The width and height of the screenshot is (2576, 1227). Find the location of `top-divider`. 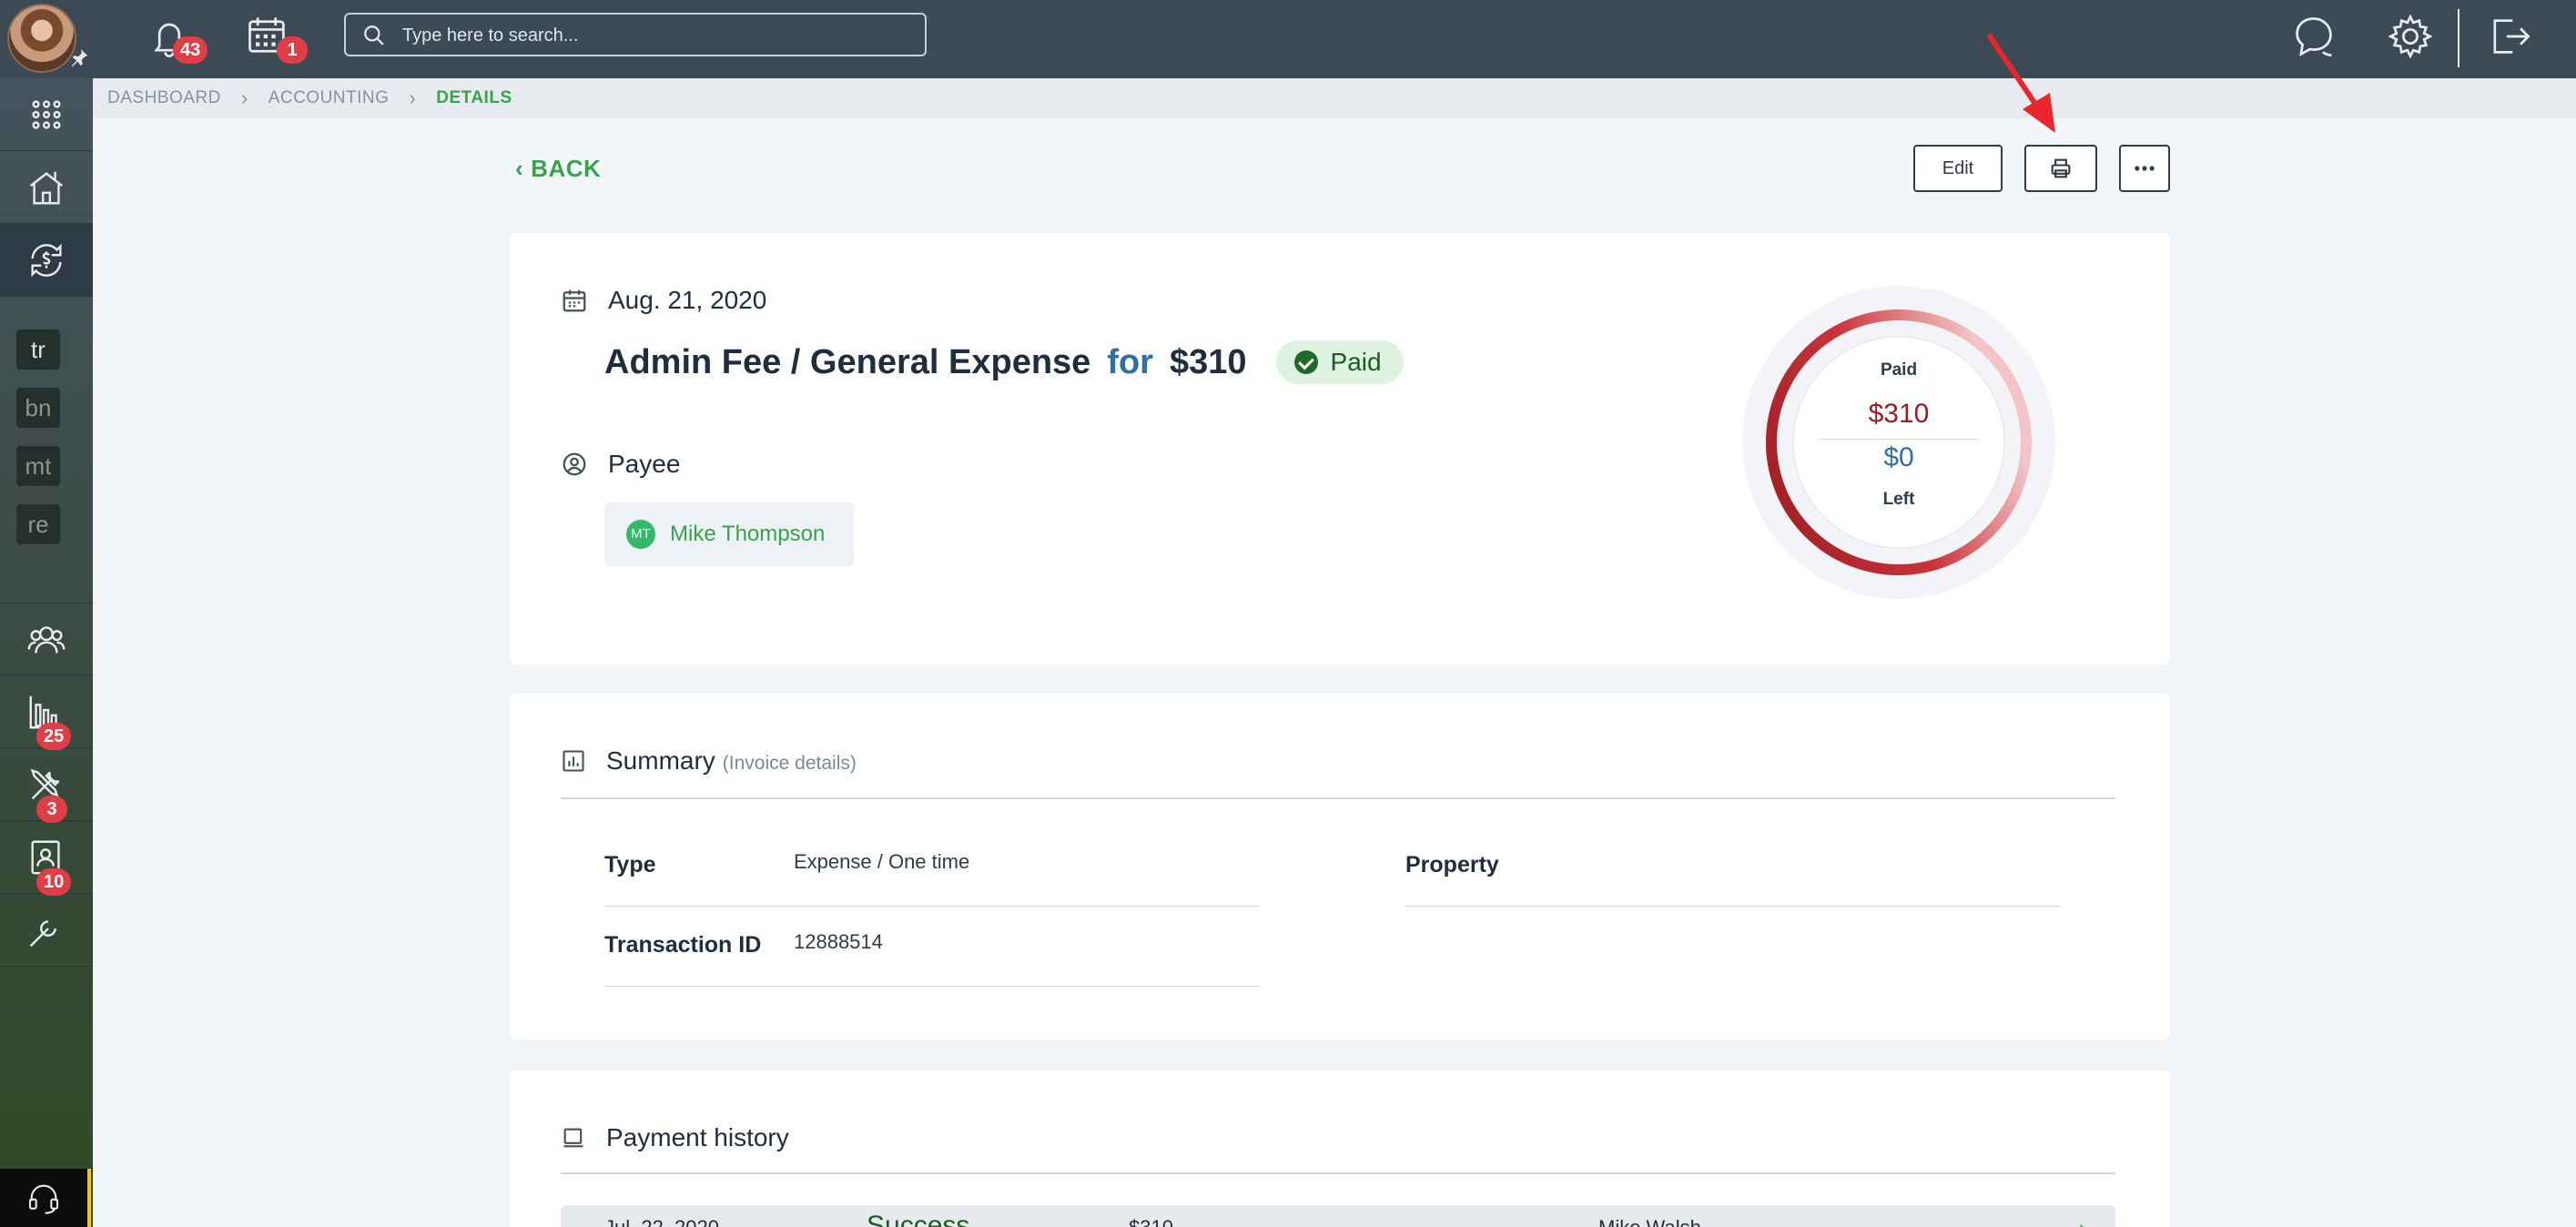

top-divider is located at coordinates (2458, 38).